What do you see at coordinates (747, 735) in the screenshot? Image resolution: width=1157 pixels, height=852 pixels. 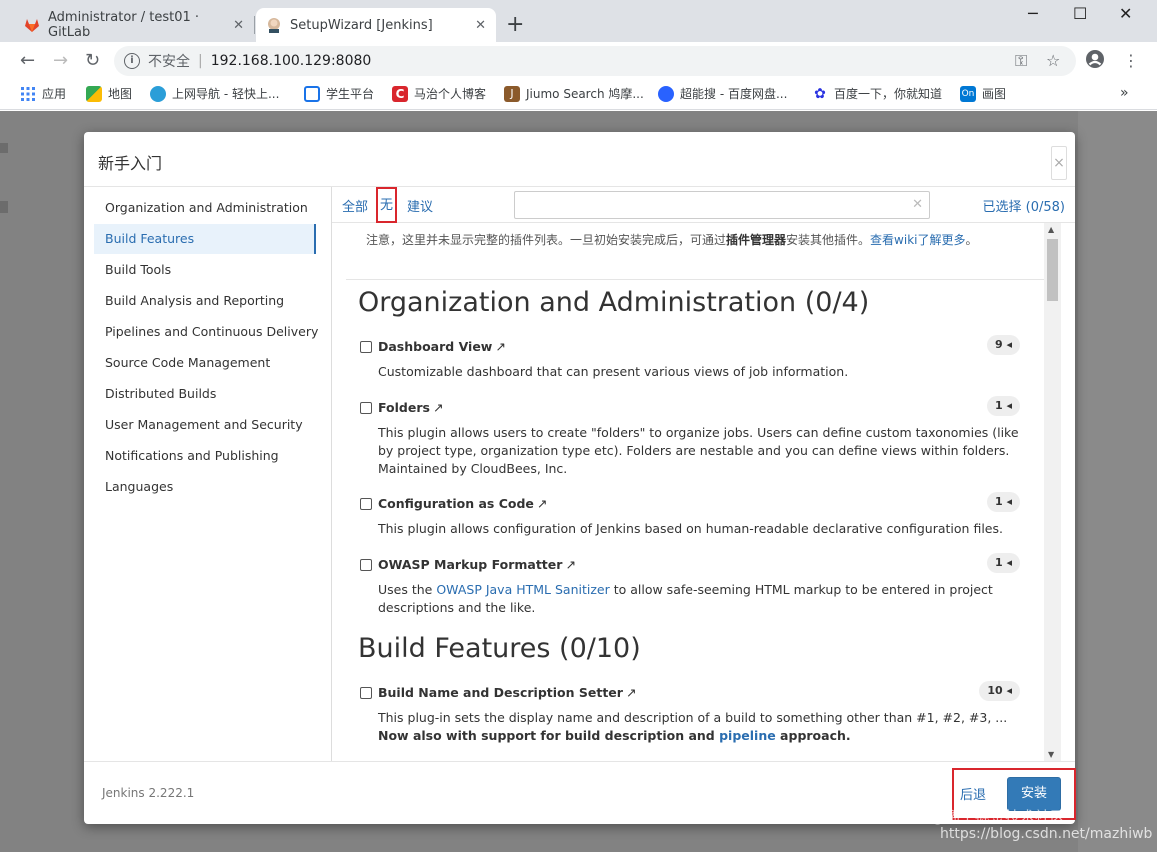 I see `pipeline-link: pipeline` at bounding box center [747, 735].